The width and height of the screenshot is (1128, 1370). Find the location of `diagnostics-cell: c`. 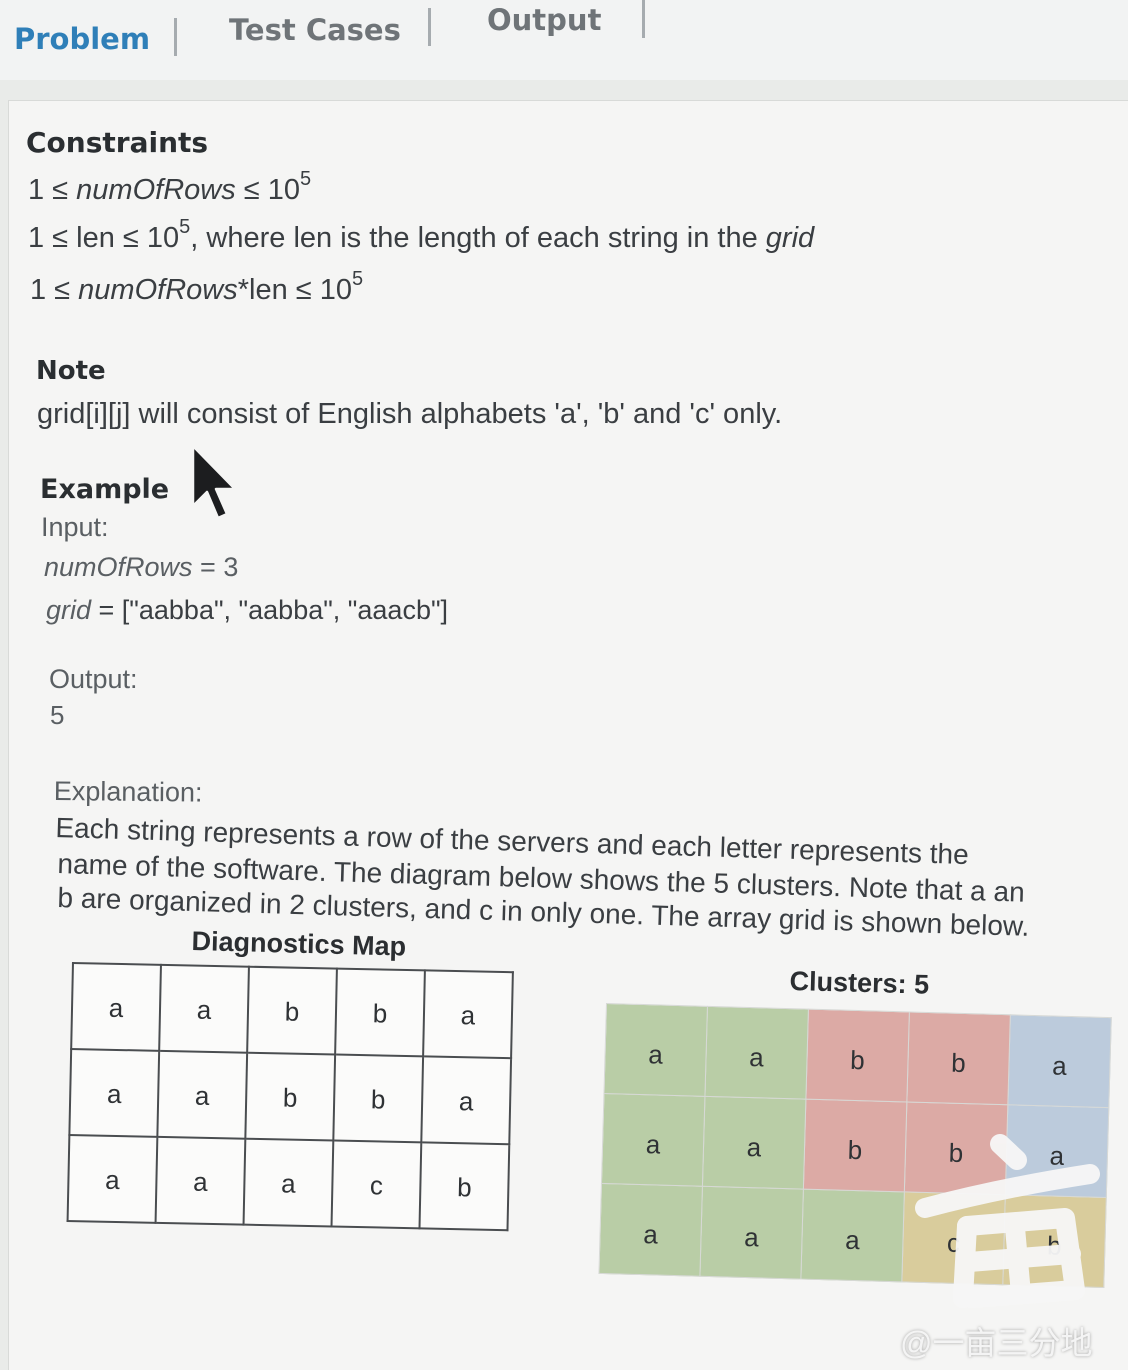

diagnostics-cell: c is located at coordinates (376, 1184).